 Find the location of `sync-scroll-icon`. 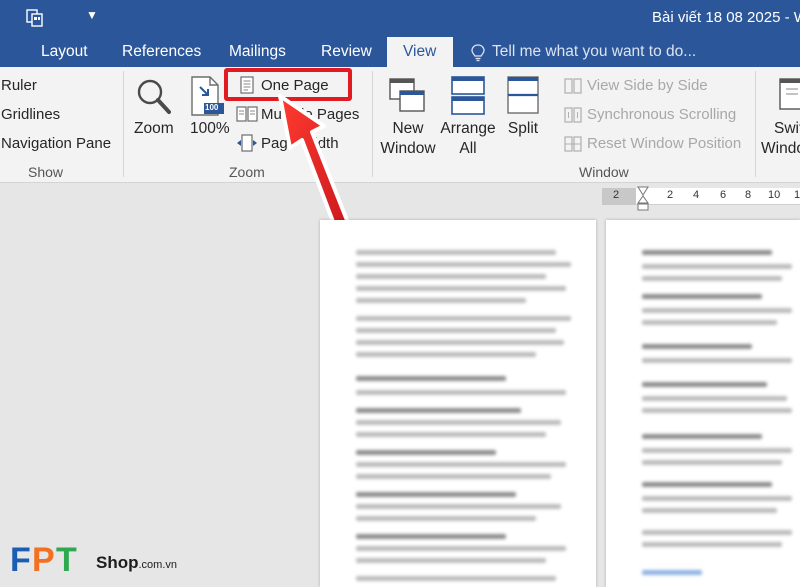

sync-scroll-icon is located at coordinates (573, 115).